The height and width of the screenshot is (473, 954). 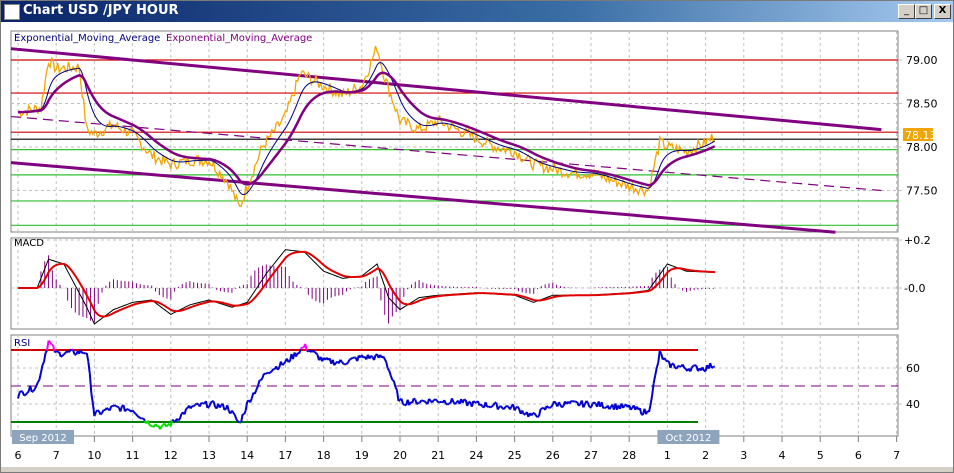 What do you see at coordinates (476, 455) in the screenshot?
I see `x-tick-label: 24` at bounding box center [476, 455].